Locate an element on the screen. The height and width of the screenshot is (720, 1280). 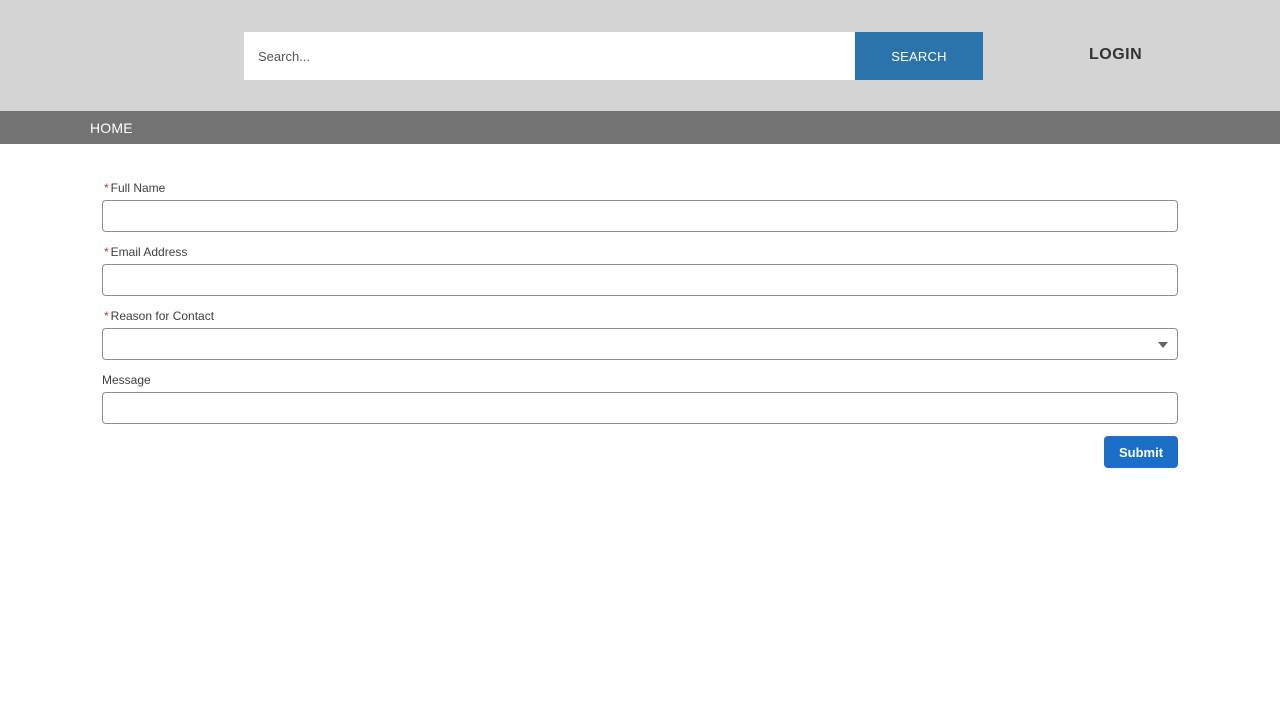
message-input is located at coordinates (640, 408).